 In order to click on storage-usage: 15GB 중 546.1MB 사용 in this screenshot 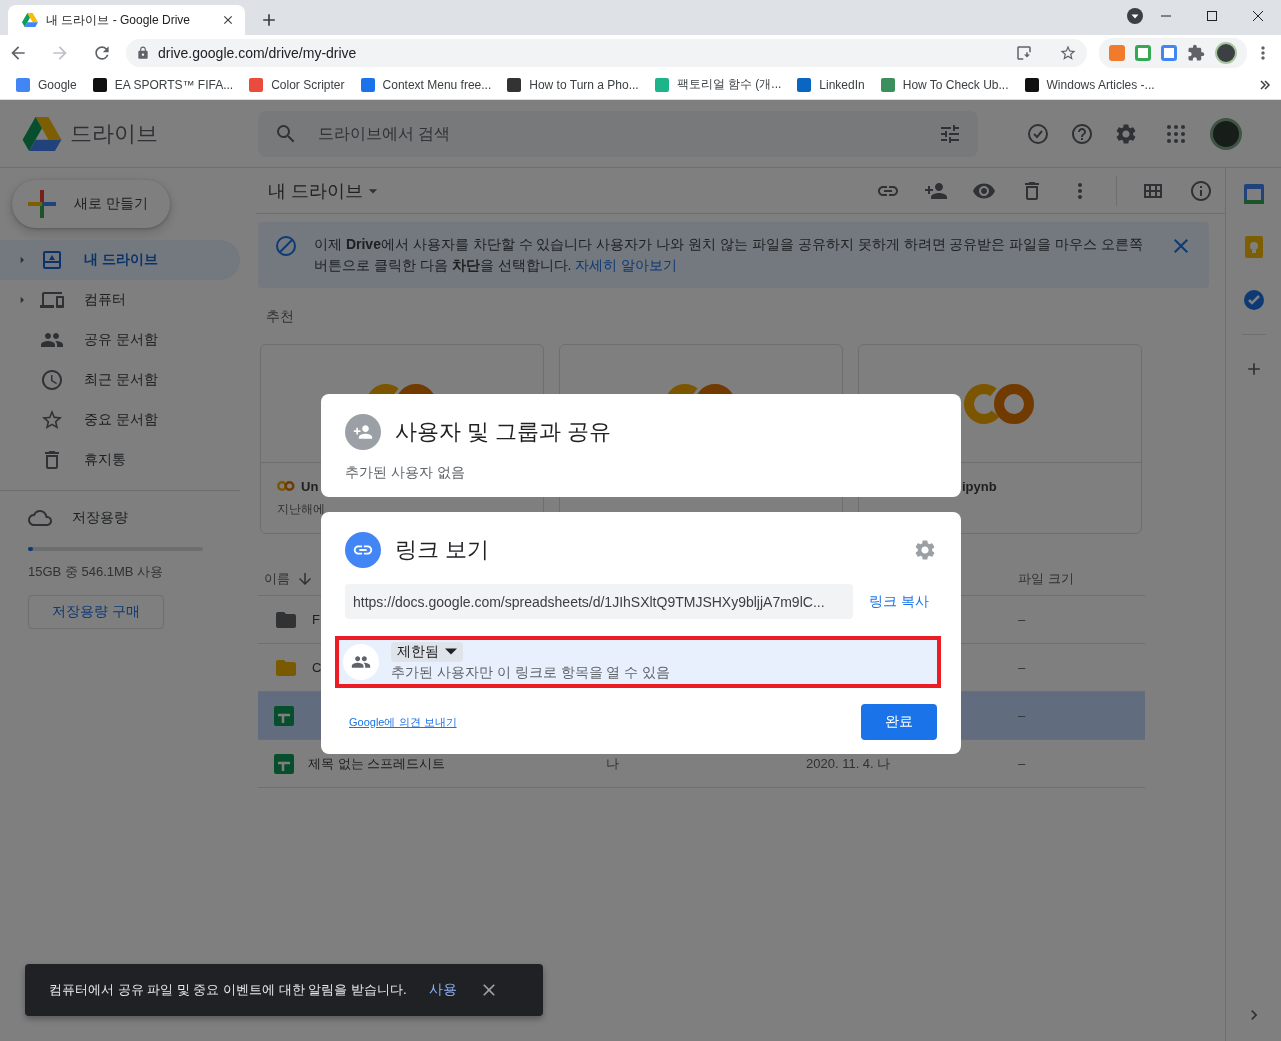, I will do `click(96, 572)`.